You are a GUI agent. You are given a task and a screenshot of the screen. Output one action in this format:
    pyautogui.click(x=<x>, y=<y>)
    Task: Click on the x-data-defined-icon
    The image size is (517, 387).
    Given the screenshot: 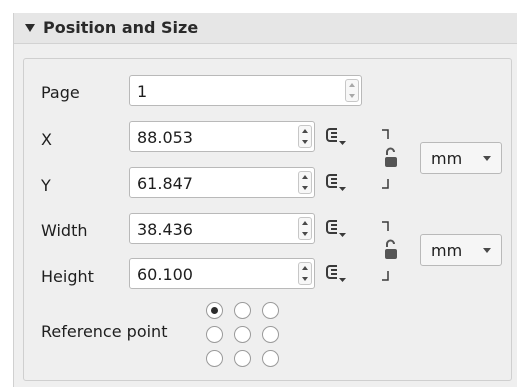 What is the action you would take?
    pyautogui.click(x=336, y=137)
    